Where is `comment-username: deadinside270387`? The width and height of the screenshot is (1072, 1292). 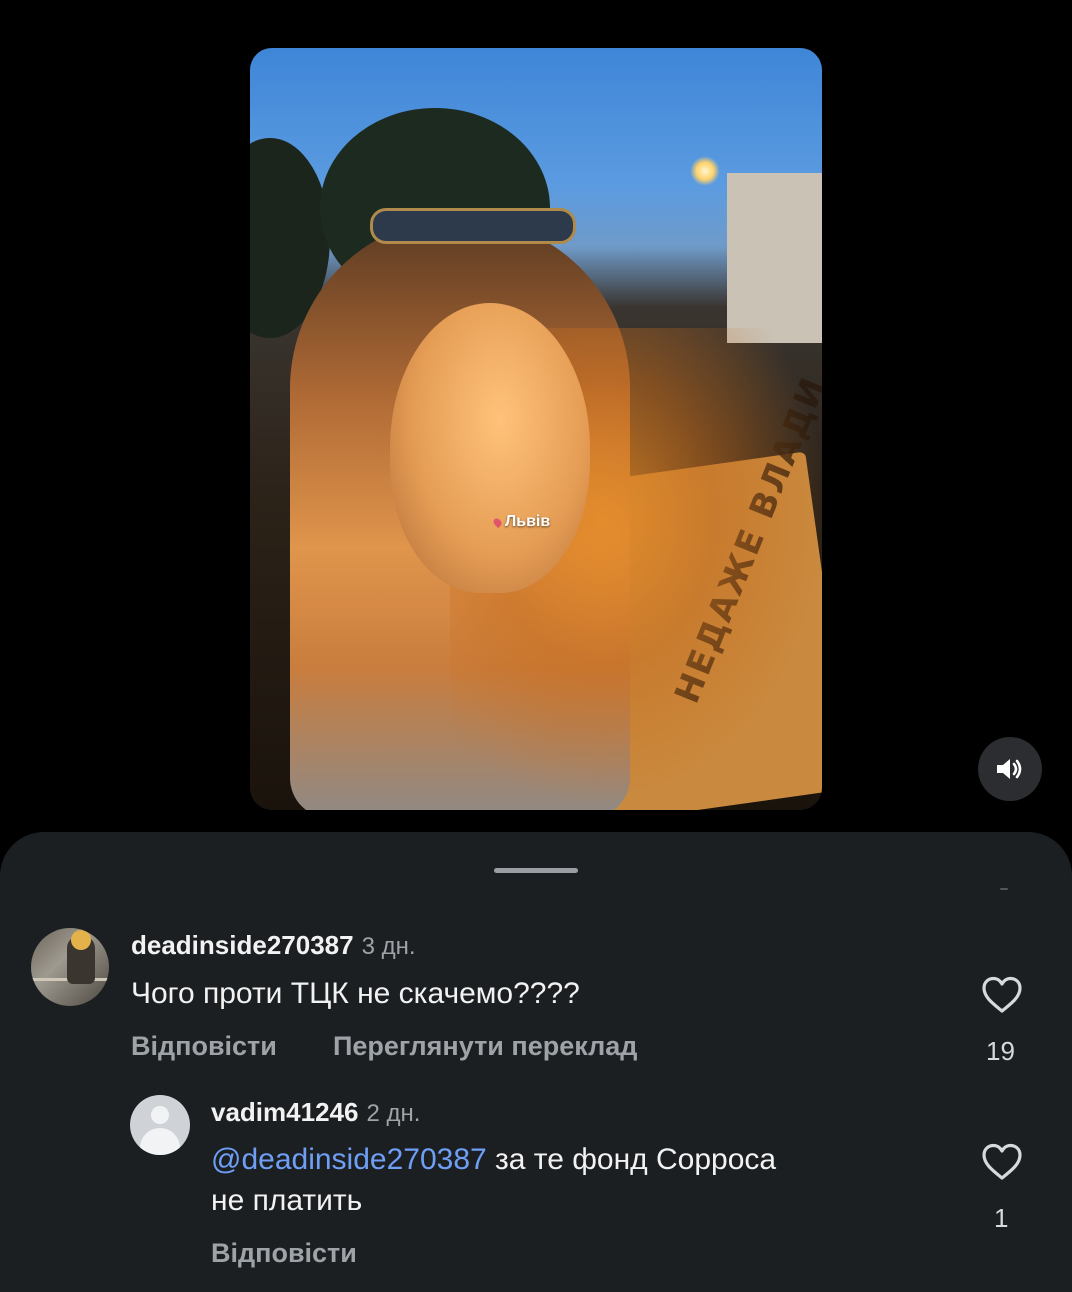 comment-username: deadinside270387 is located at coordinates (242, 945).